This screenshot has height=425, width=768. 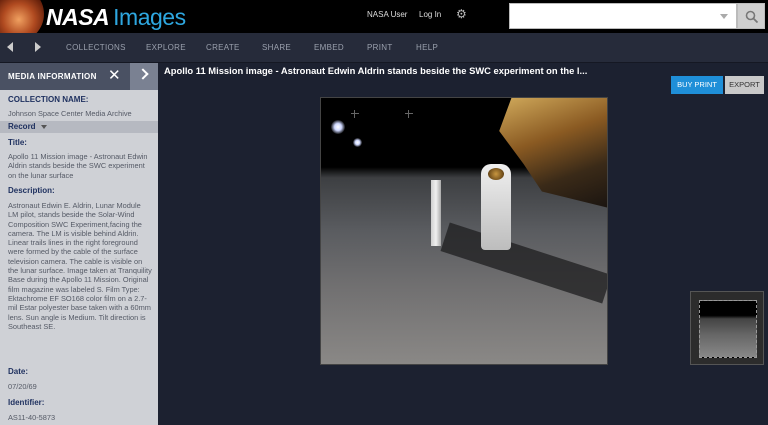 What do you see at coordinates (18, 371) in the screenshot?
I see `date-label: Date:` at bounding box center [18, 371].